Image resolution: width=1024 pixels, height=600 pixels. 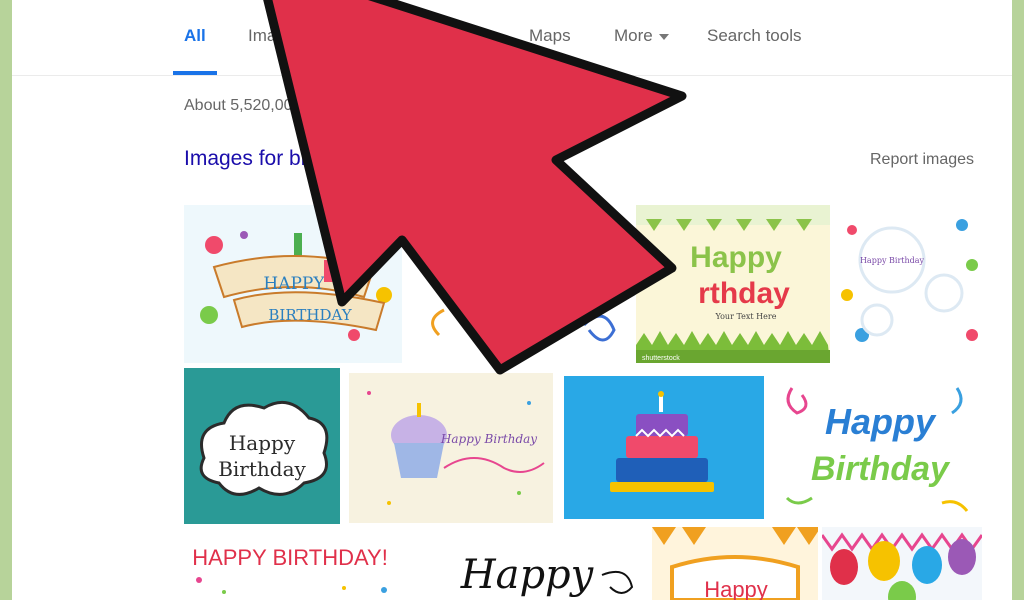 What do you see at coordinates (488, 439) in the screenshot?
I see `t6-text: Happy Birthday` at bounding box center [488, 439].